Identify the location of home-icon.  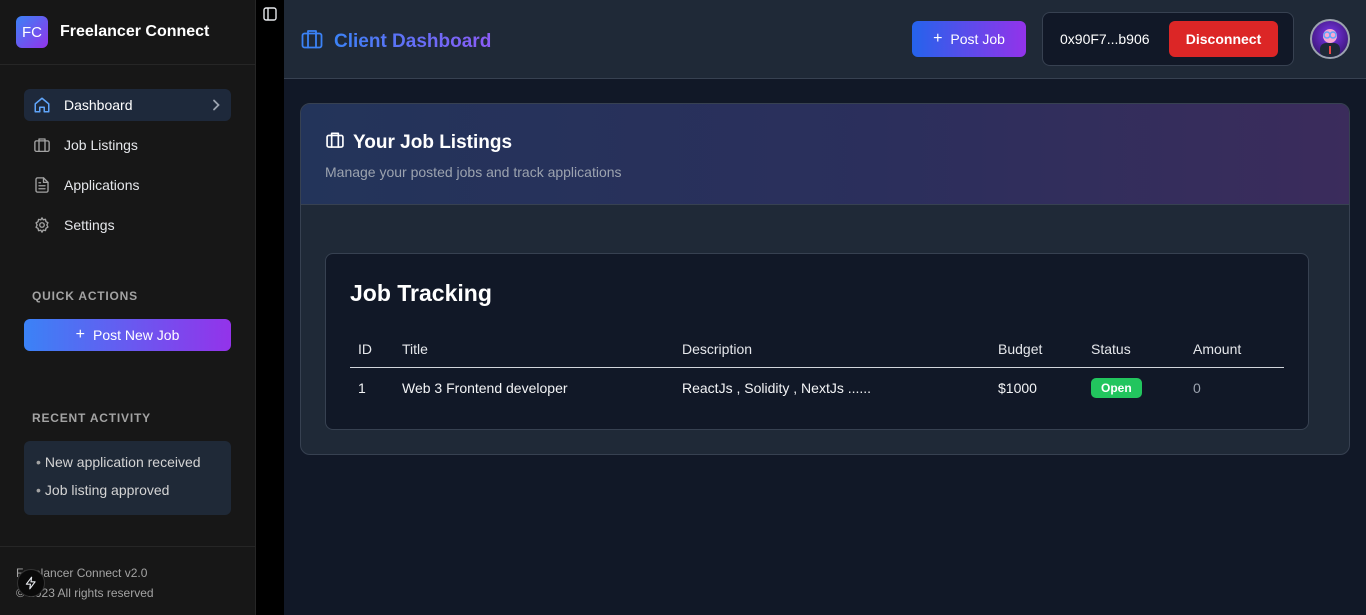
(42, 105).